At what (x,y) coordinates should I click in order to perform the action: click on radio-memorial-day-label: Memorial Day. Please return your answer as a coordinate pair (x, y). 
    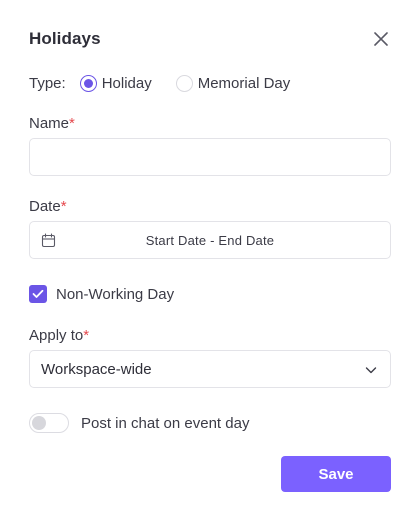
    Looking at the image, I should click on (244, 83).